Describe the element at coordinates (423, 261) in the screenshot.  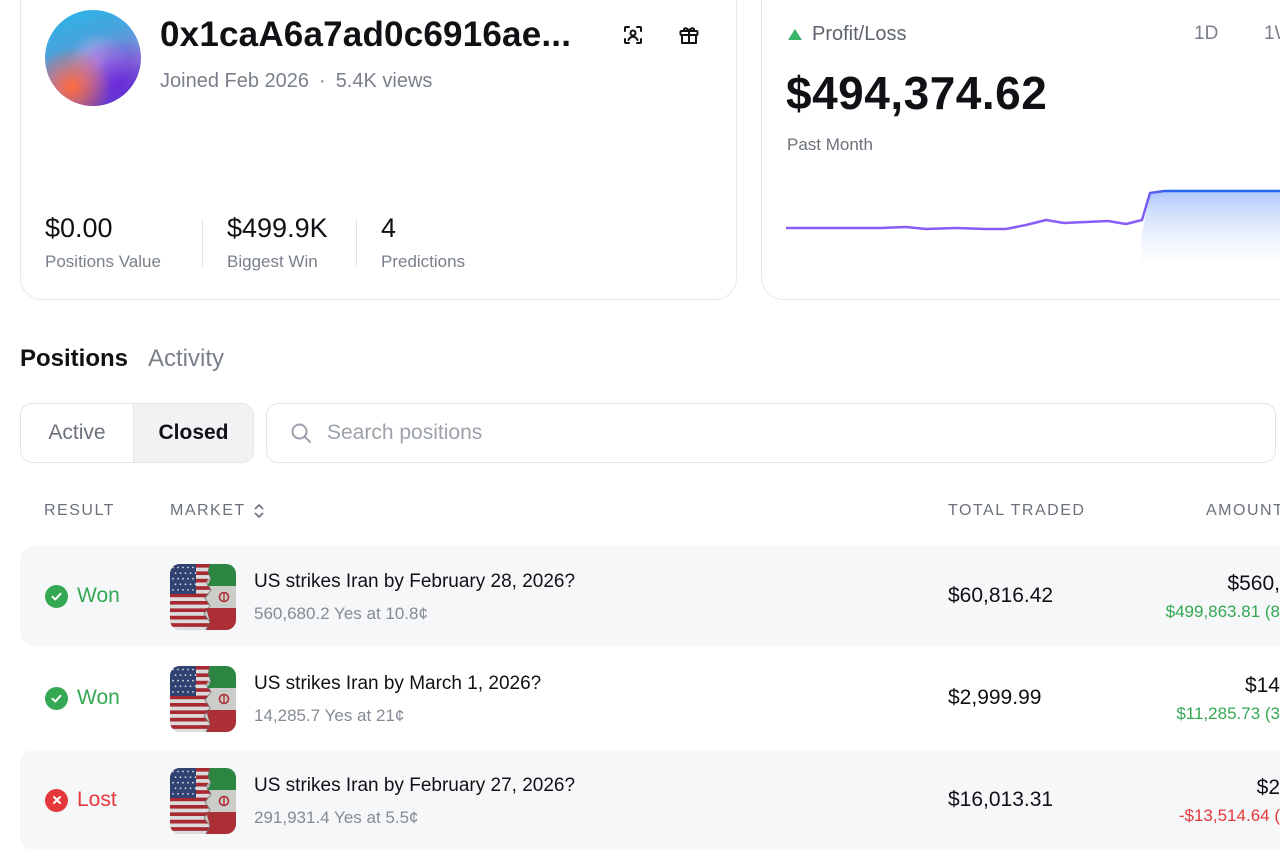
I see `stat-label: Predictions` at that location.